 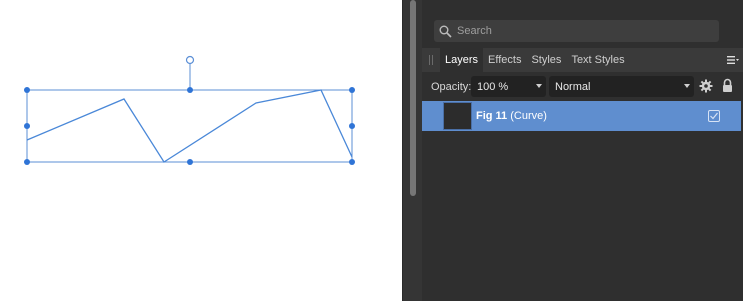 I want to click on scrollbar-thumb, so click(x=413, y=98).